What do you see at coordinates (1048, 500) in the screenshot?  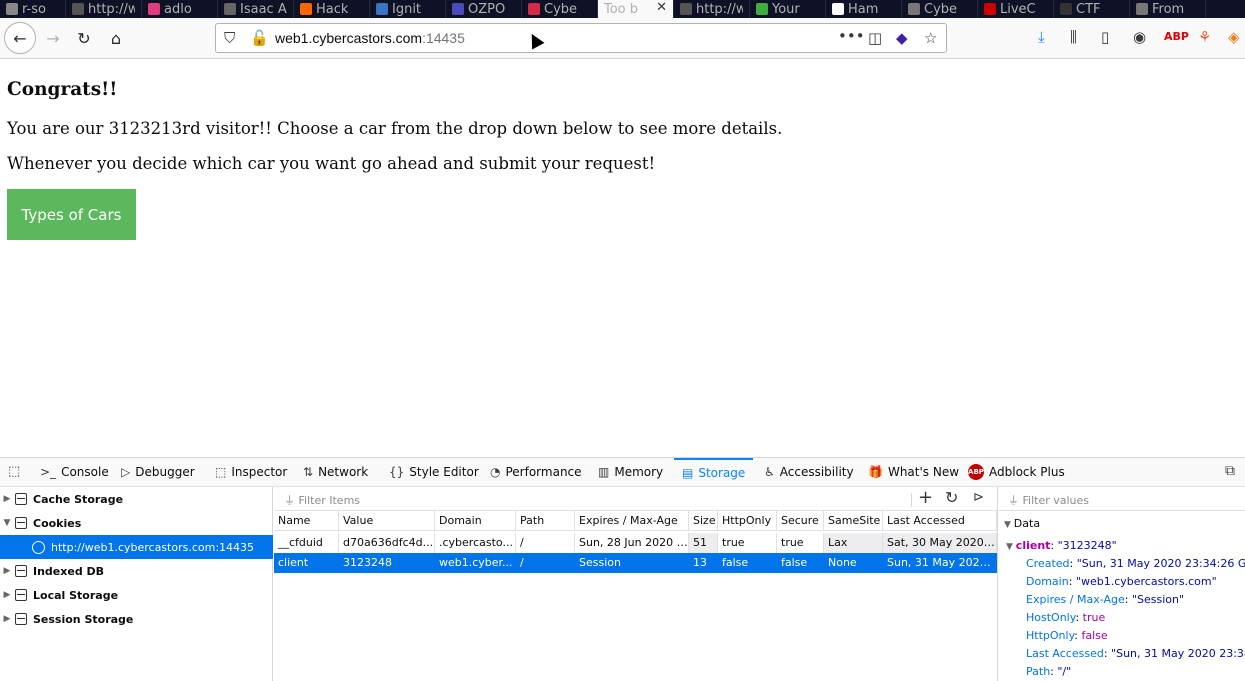 I see `filter-values-input: ⏚ Filter values` at bounding box center [1048, 500].